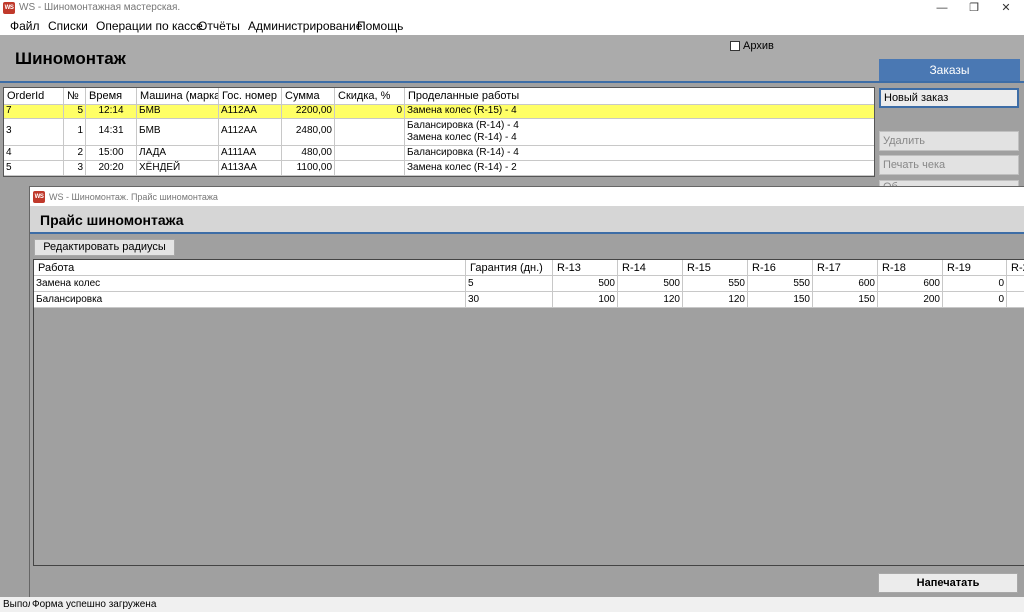 The height and width of the screenshot is (612, 1024). I want to click on time-cell: 20:20, so click(111, 168).